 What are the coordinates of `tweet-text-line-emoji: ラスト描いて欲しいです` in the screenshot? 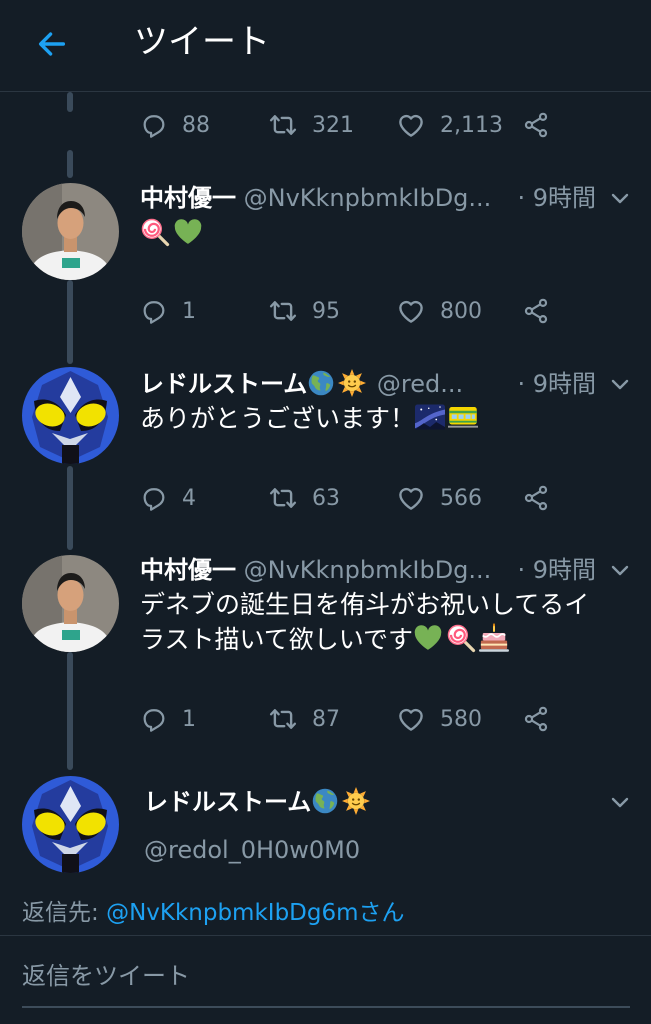 It's located at (390, 639).